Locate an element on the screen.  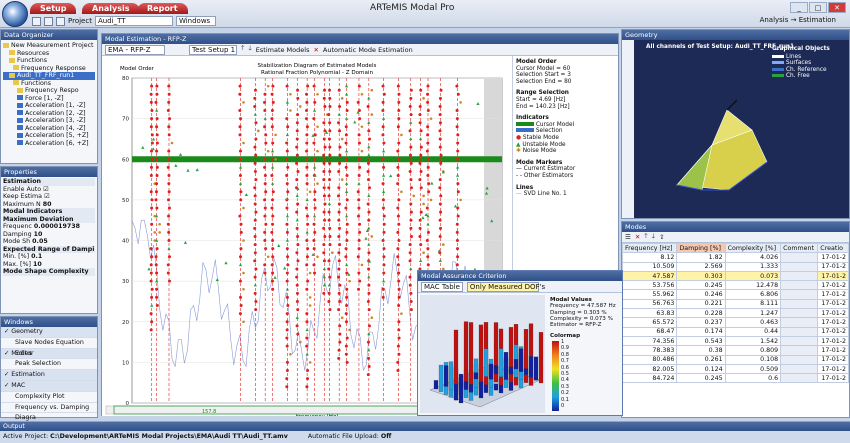
prop-damping: Damping 10 is located at coordinates (49, 235).